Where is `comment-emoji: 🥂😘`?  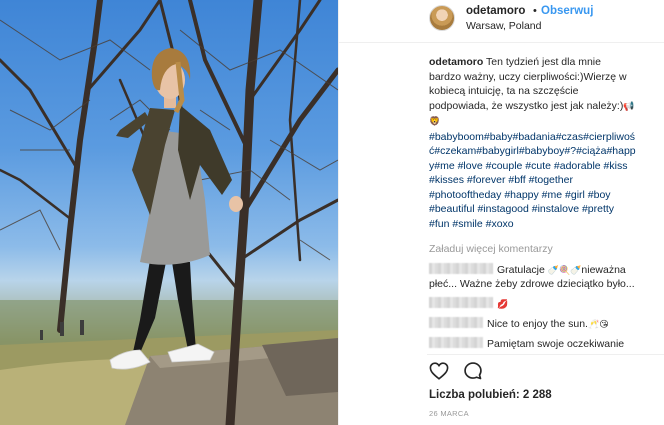 comment-emoji: 🥂😘 is located at coordinates (598, 325).